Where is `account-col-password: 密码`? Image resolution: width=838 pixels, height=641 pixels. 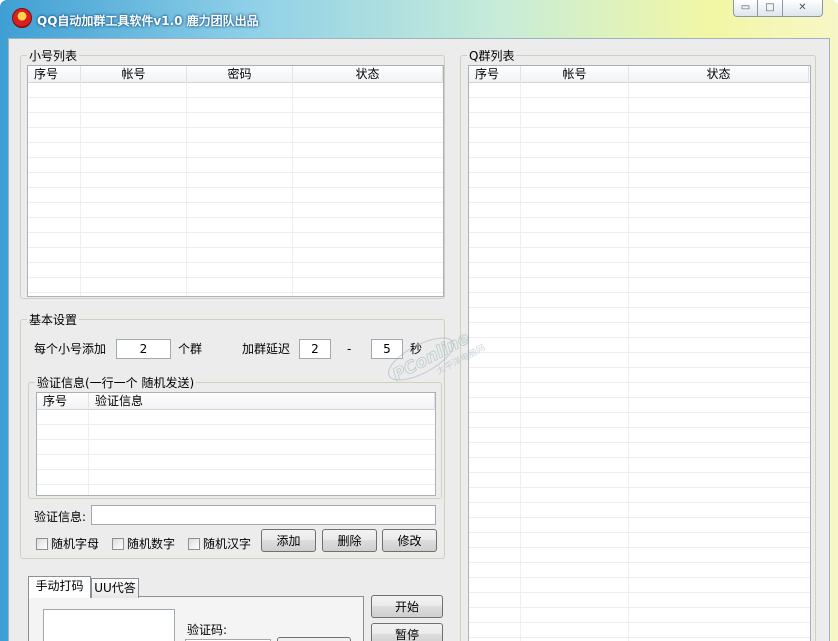 account-col-password: 密码 is located at coordinates (240, 74).